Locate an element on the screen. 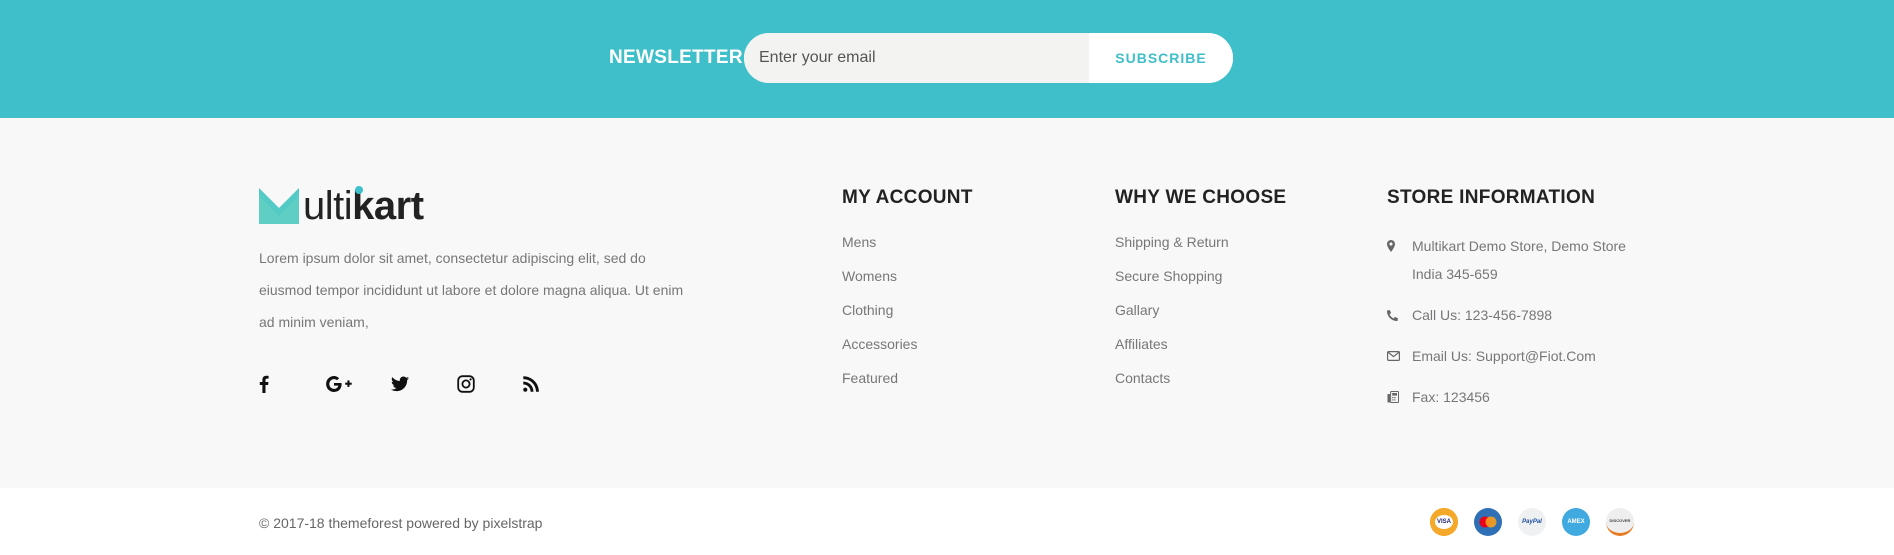 The height and width of the screenshot is (555, 1894). store-information-title: STORE INFORMATION is located at coordinates (1491, 197).